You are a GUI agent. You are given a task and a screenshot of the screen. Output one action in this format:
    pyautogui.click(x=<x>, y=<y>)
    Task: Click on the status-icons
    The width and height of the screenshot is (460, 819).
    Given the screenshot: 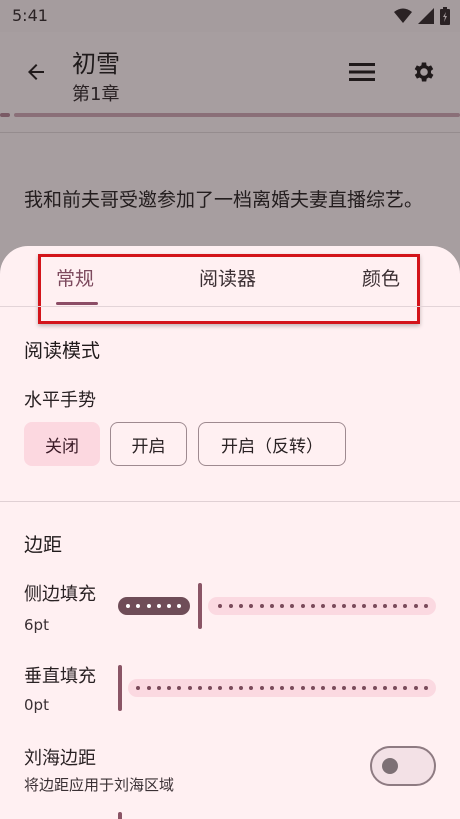 What is the action you would take?
    pyautogui.click(x=422, y=16)
    